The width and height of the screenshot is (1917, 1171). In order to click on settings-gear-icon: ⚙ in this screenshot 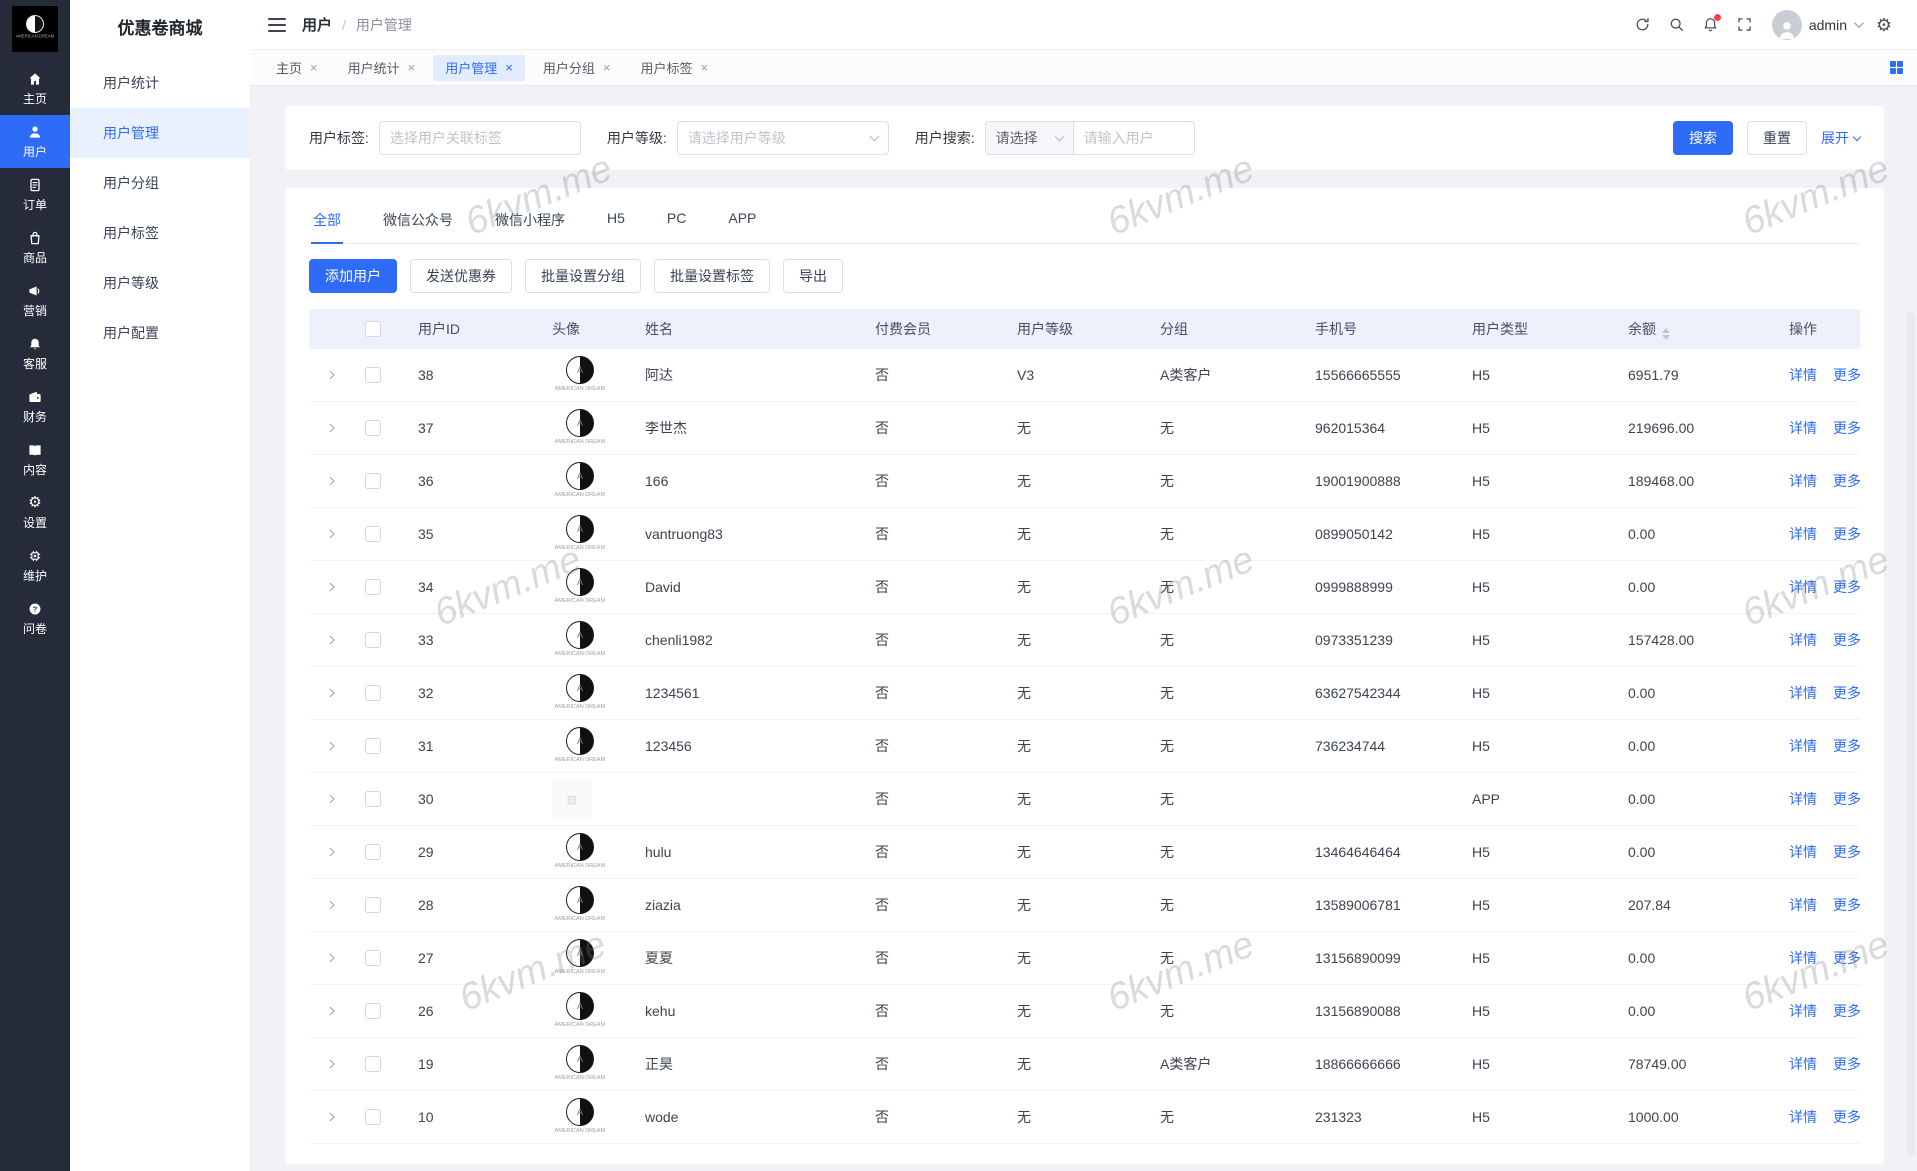, I will do `click(1884, 25)`.